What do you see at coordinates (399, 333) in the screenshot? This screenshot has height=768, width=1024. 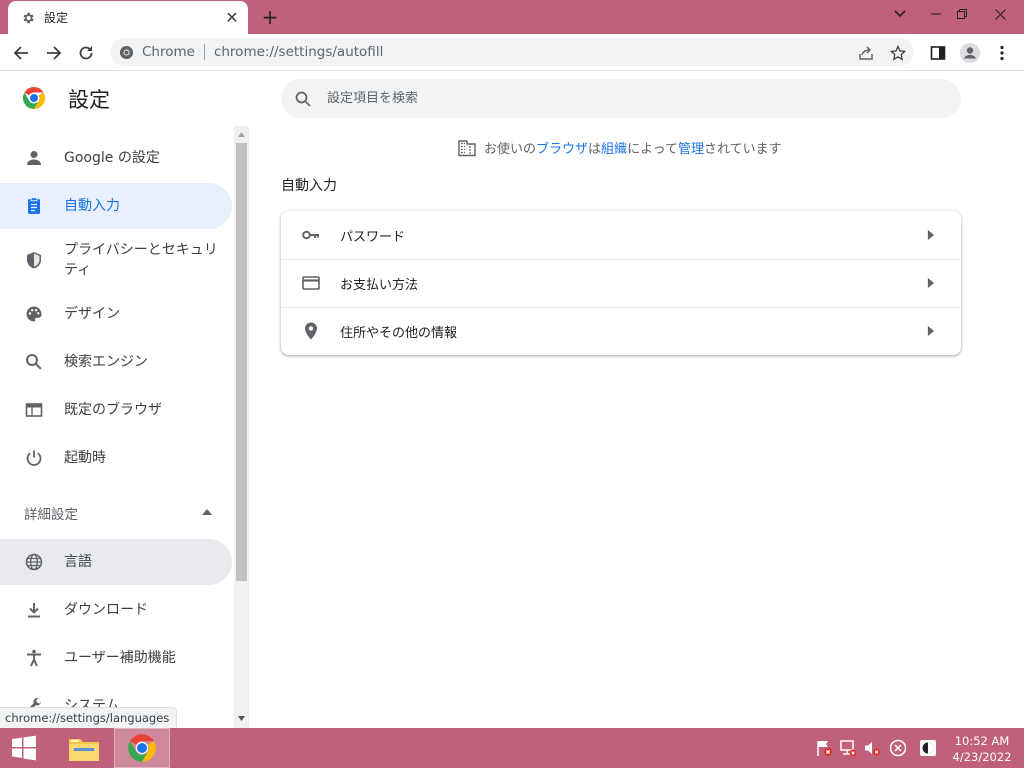 I see `row-label: 住所やその他の情報` at bounding box center [399, 333].